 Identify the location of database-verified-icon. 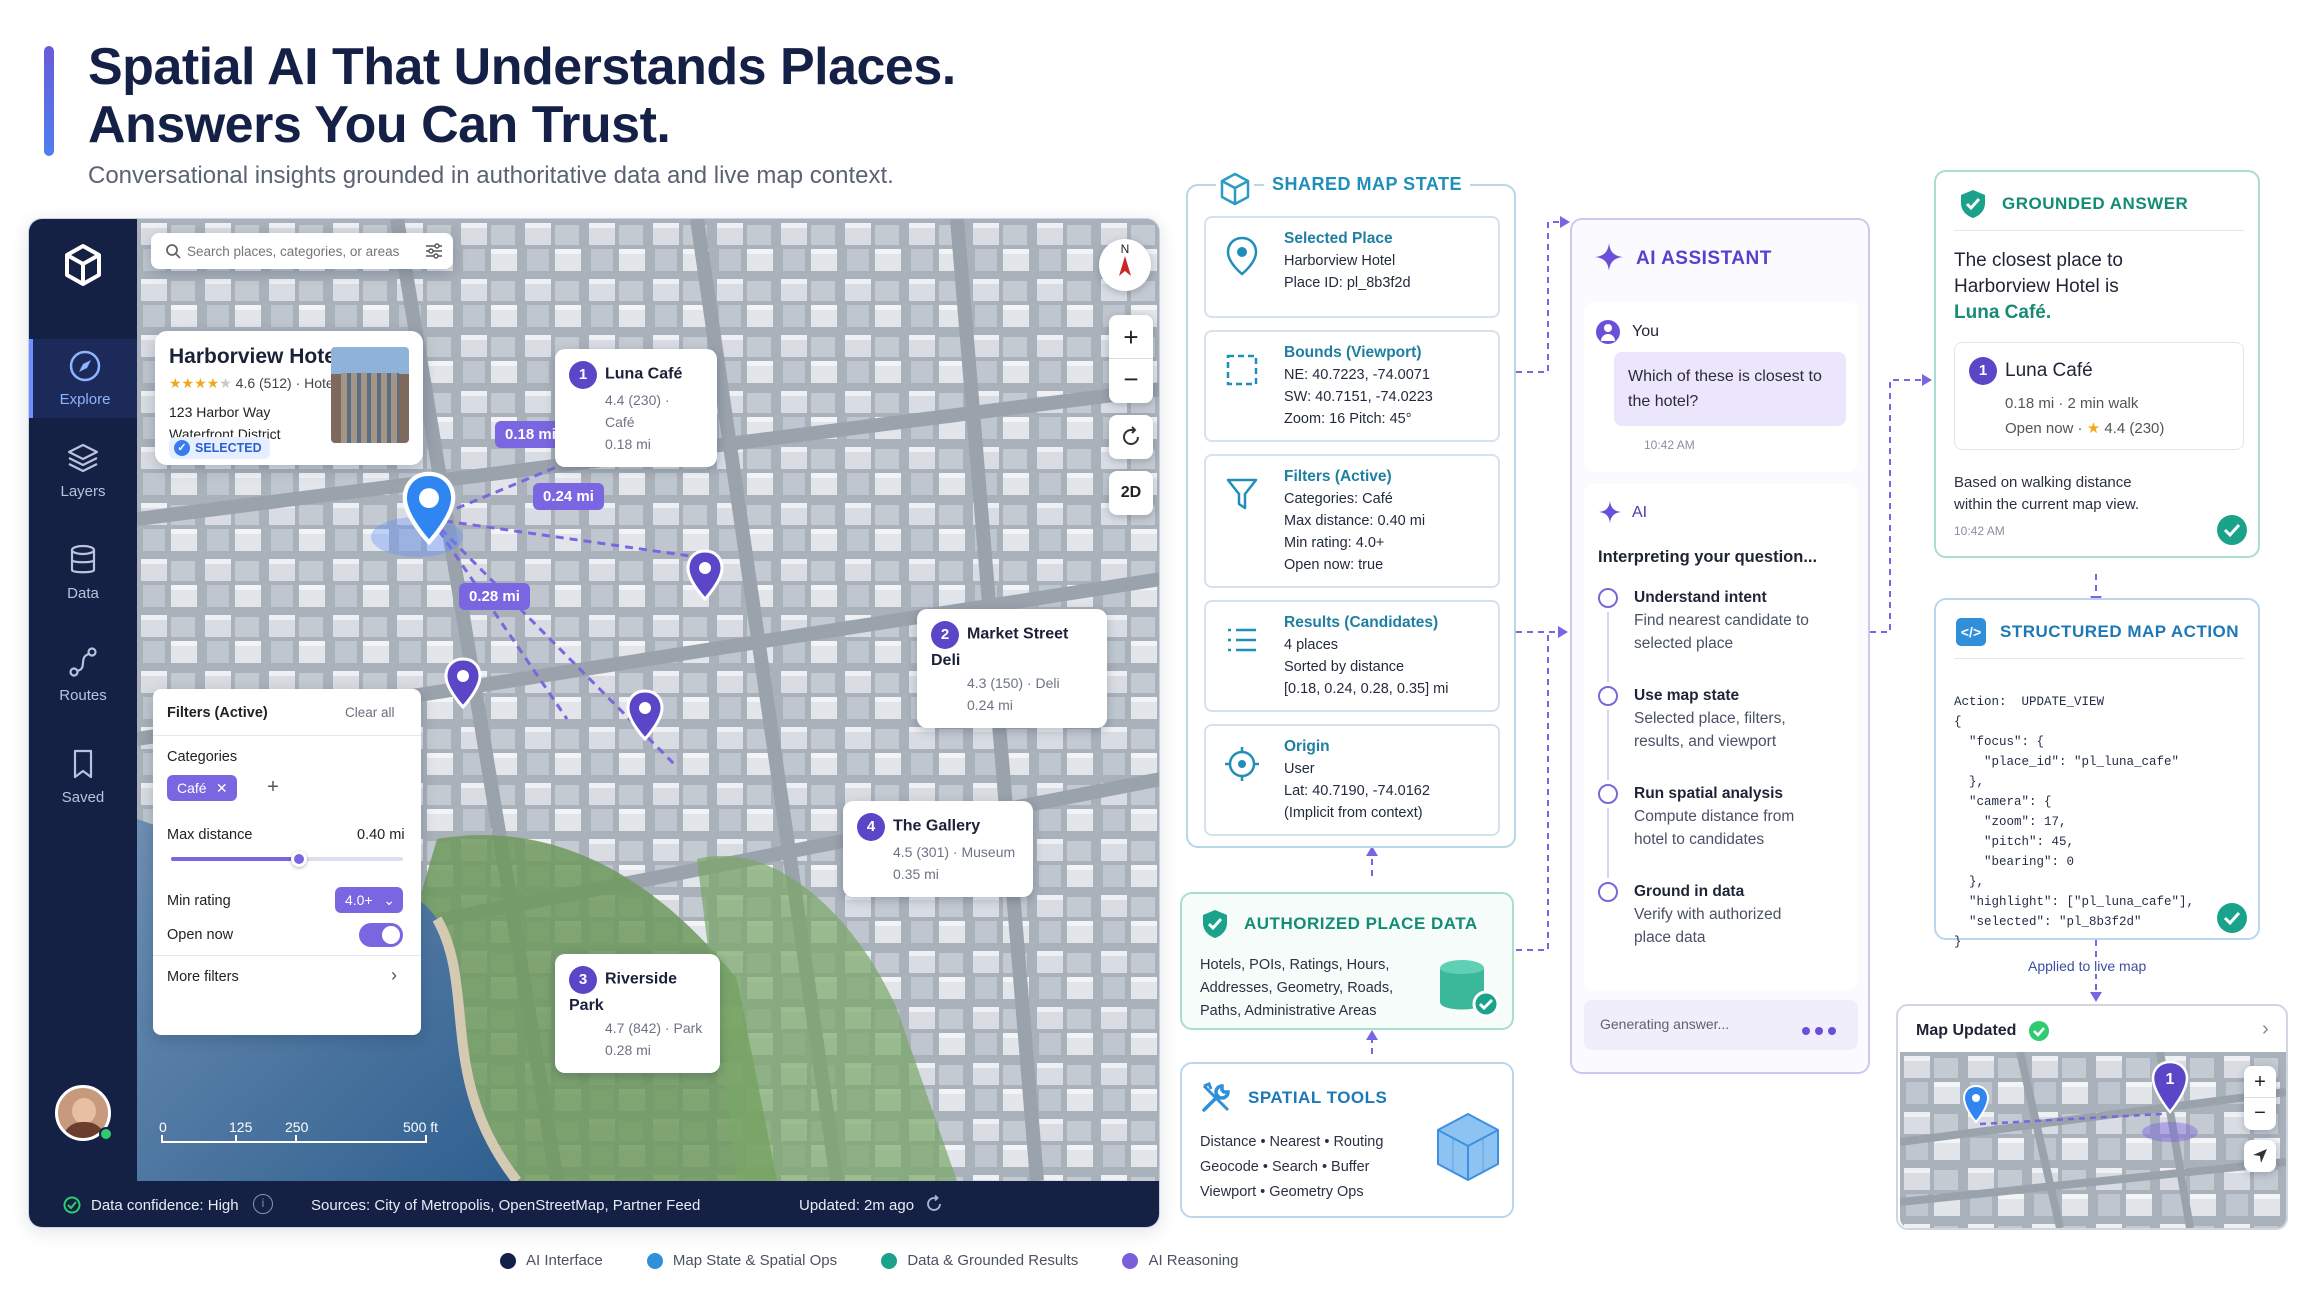
(1470, 989).